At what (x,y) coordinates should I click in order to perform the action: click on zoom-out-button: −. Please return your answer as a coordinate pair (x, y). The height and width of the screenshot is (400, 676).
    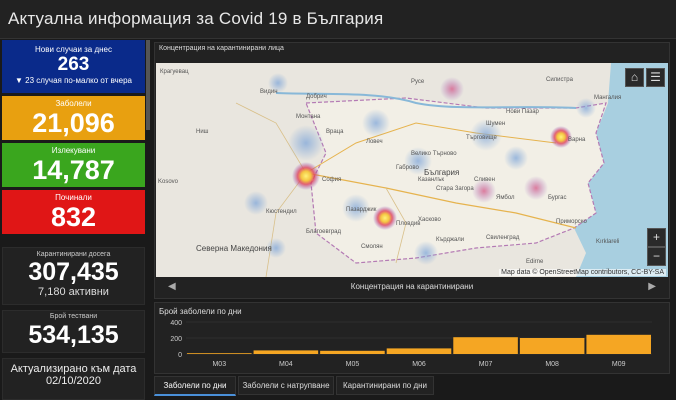
    Looking at the image, I should click on (656, 256).